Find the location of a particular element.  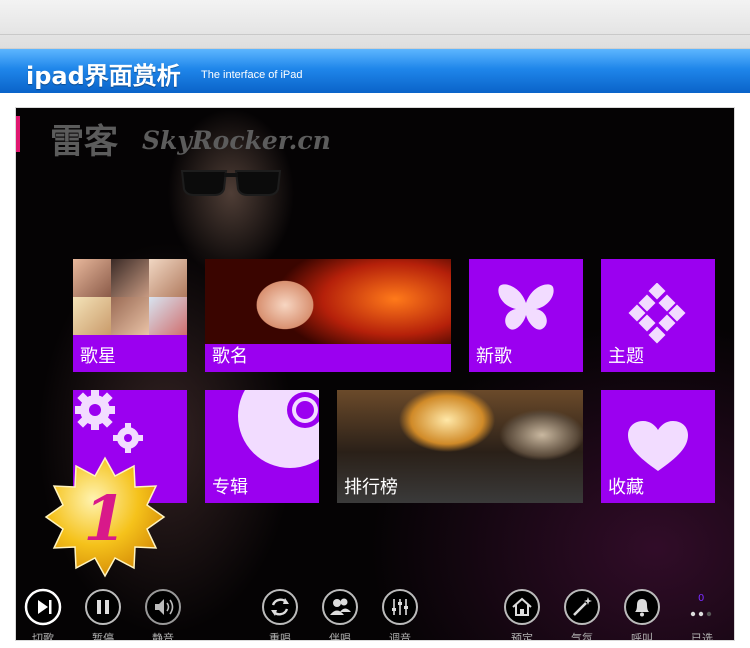

glasses-shape is located at coordinates (231, 183).